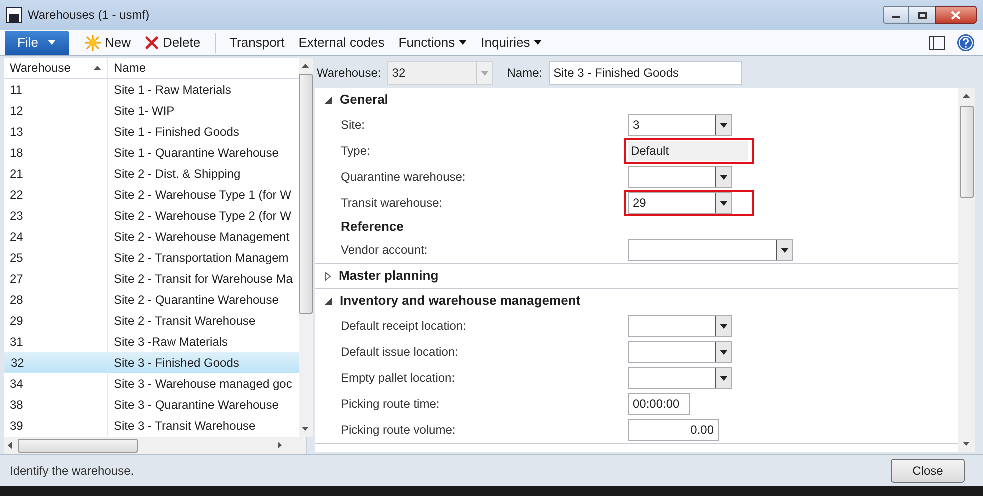 This screenshot has width=983, height=496. What do you see at coordinates (108, 43) in the screenshot?
I see `toolbar-button: New` at bounding box center [108, 43].